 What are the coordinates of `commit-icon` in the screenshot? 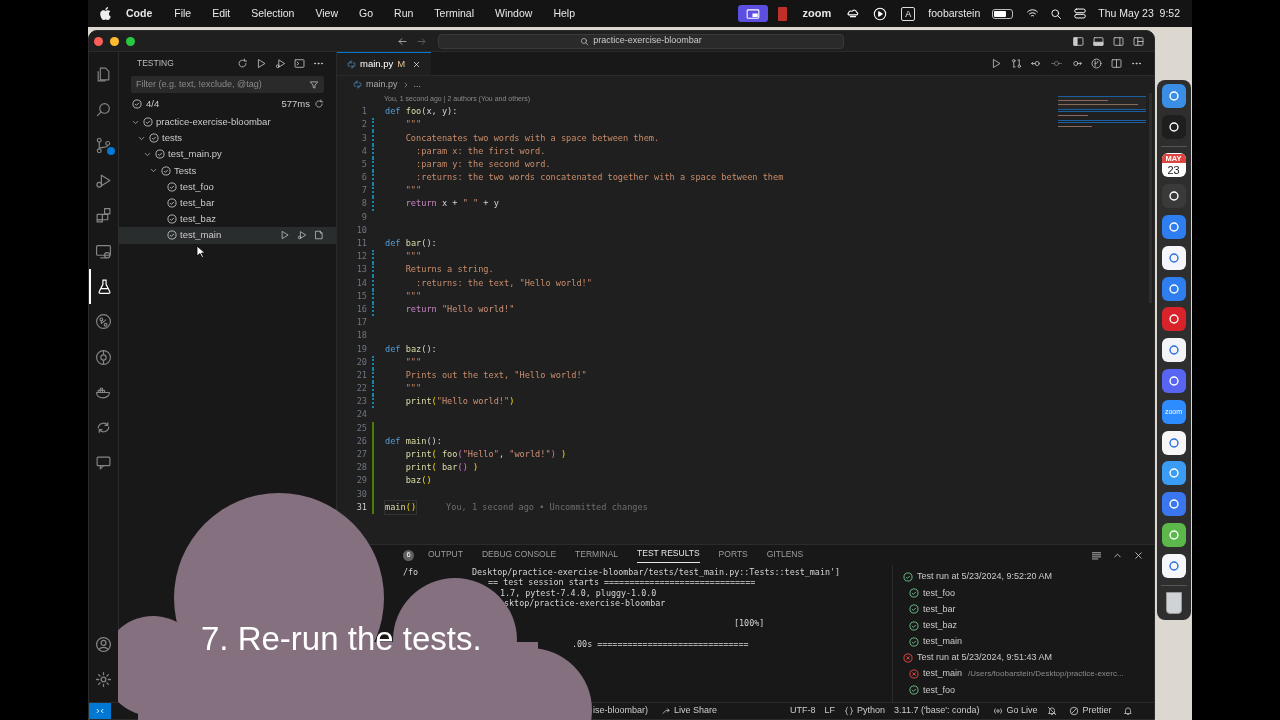 It's located at (1056, 63).